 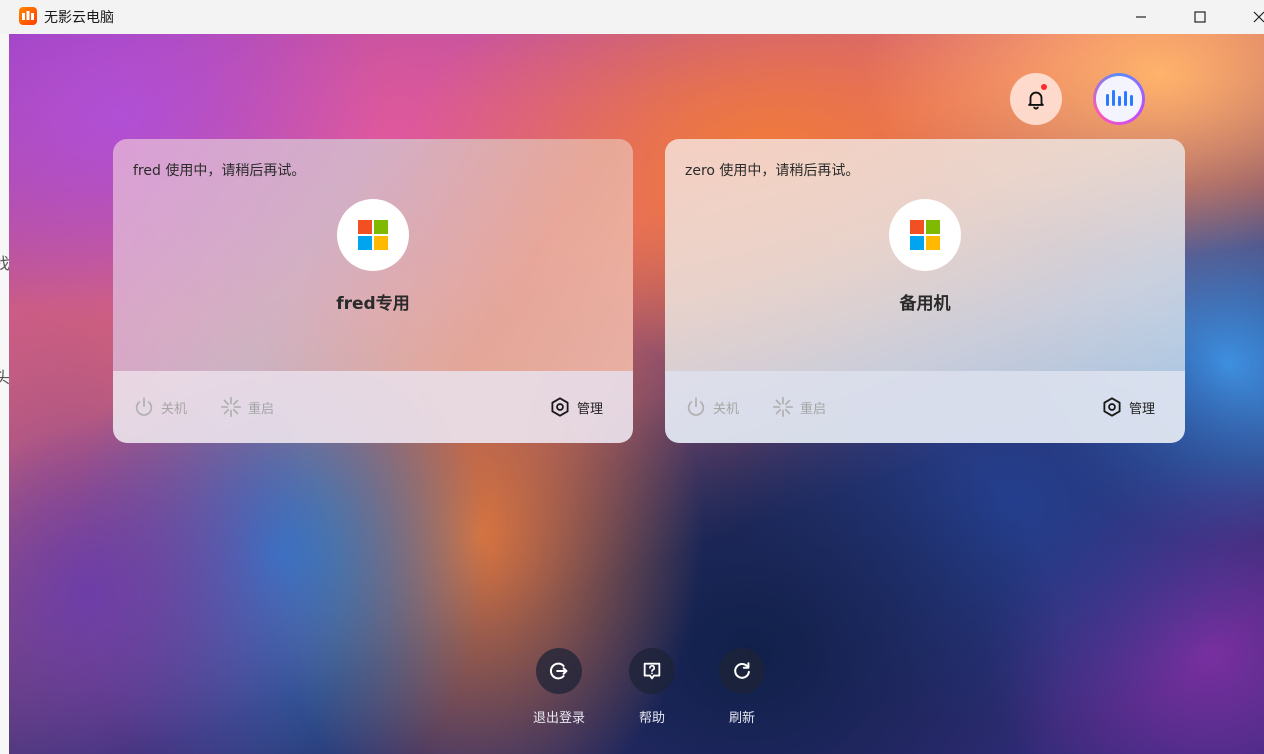 I want to click on close-icon, so click(x=1258, y=17).